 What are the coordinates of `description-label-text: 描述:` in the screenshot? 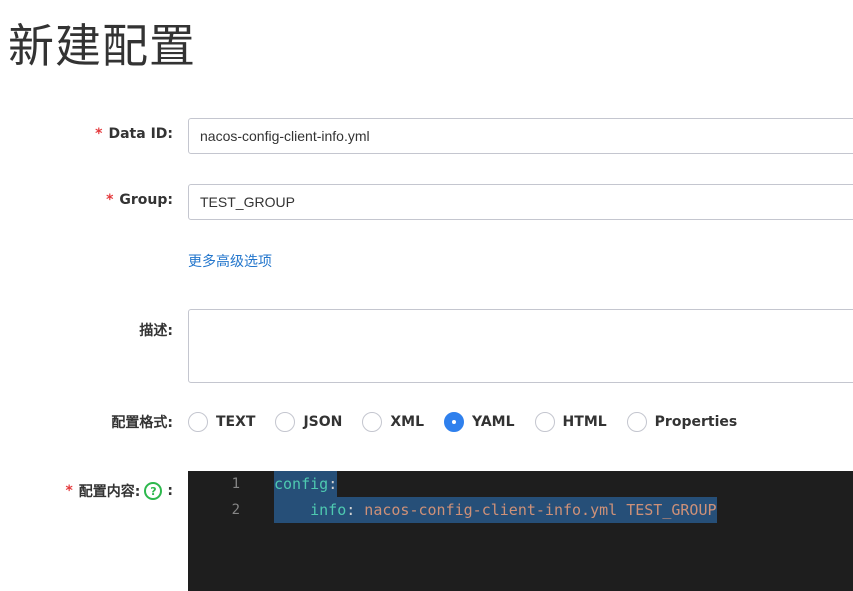 It's located at (156, 331).